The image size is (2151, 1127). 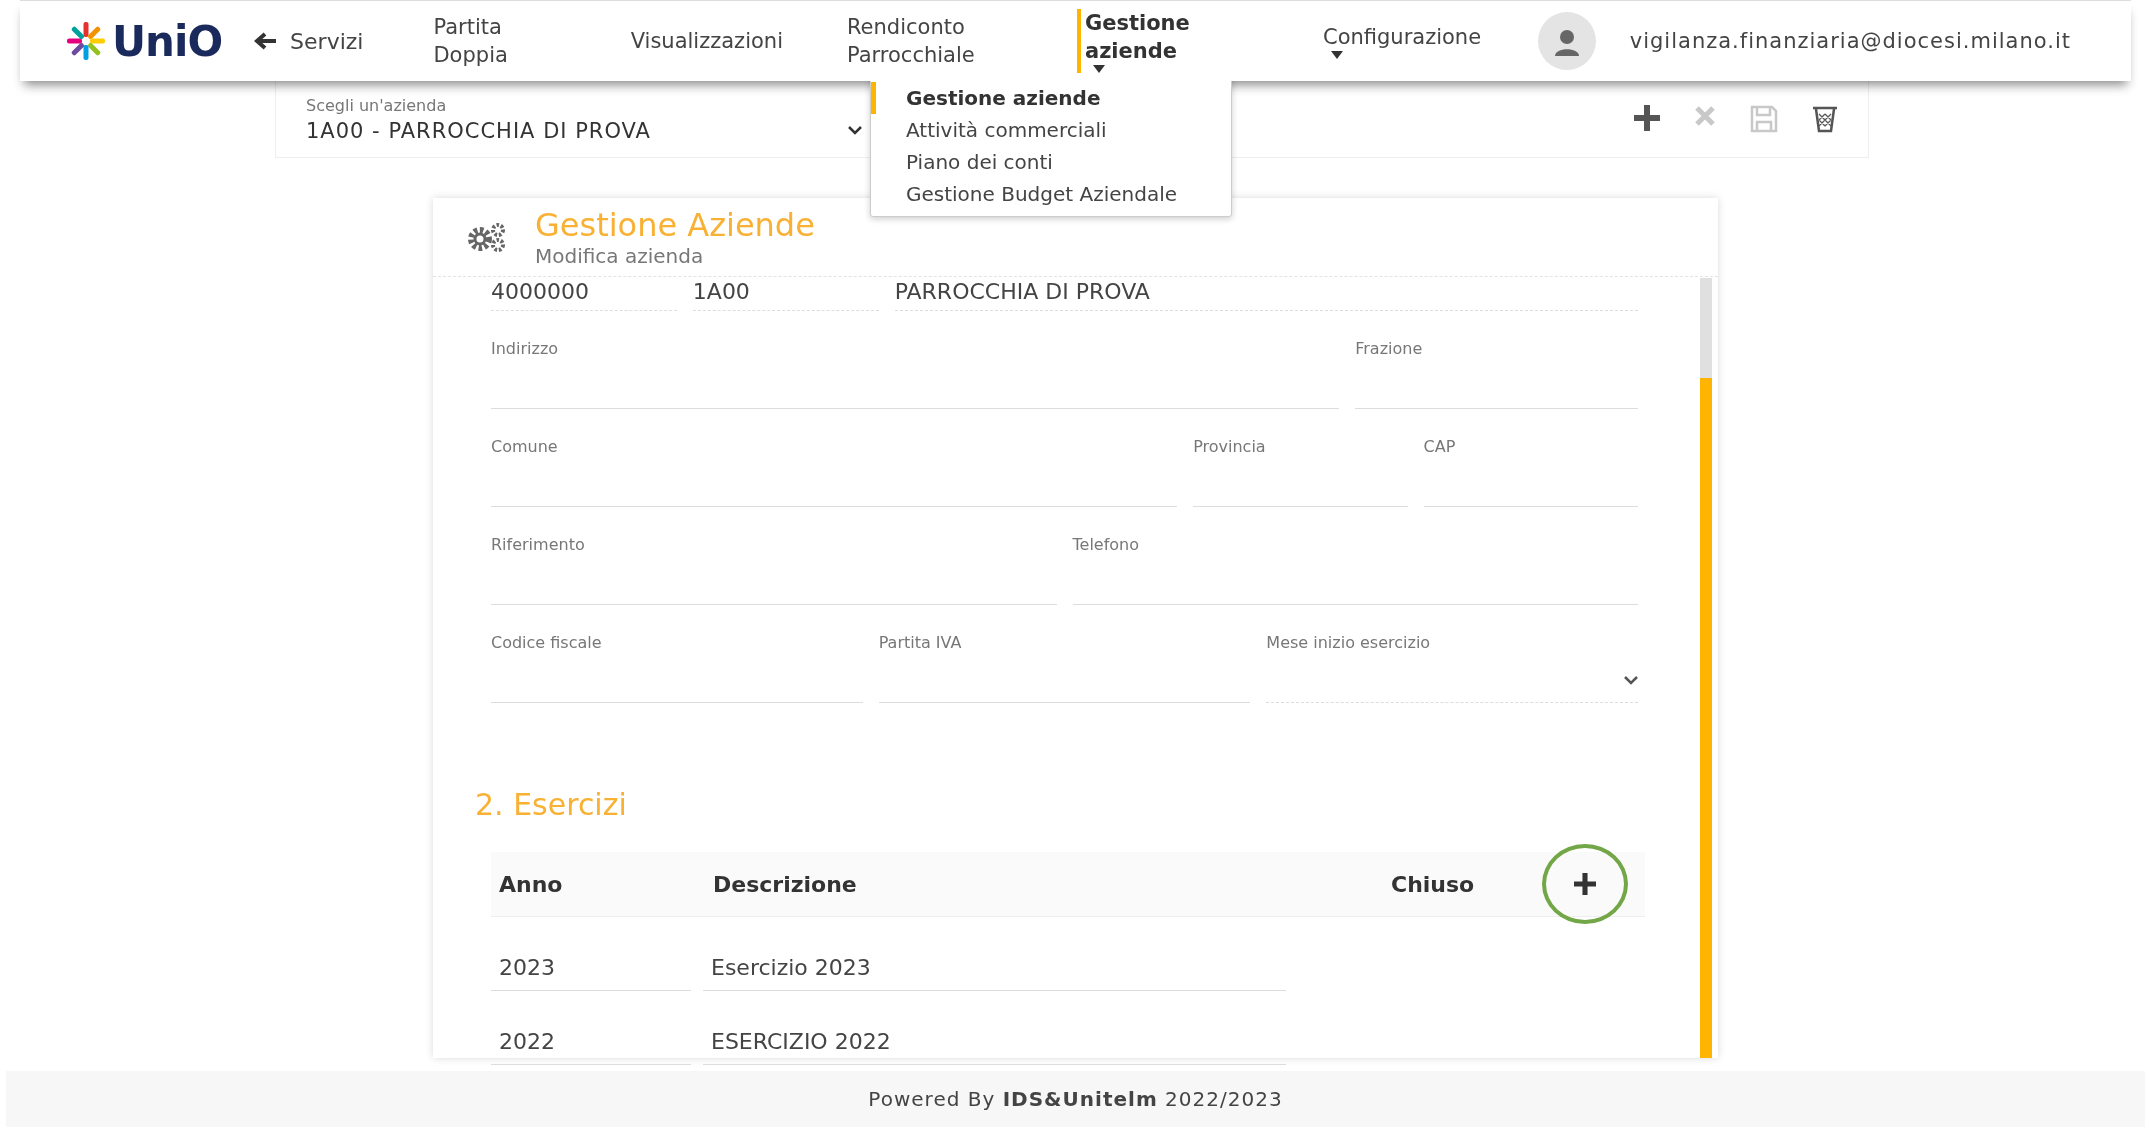 I want to click on table-cell: Esercizio 2023, so click(x=994, y=973).